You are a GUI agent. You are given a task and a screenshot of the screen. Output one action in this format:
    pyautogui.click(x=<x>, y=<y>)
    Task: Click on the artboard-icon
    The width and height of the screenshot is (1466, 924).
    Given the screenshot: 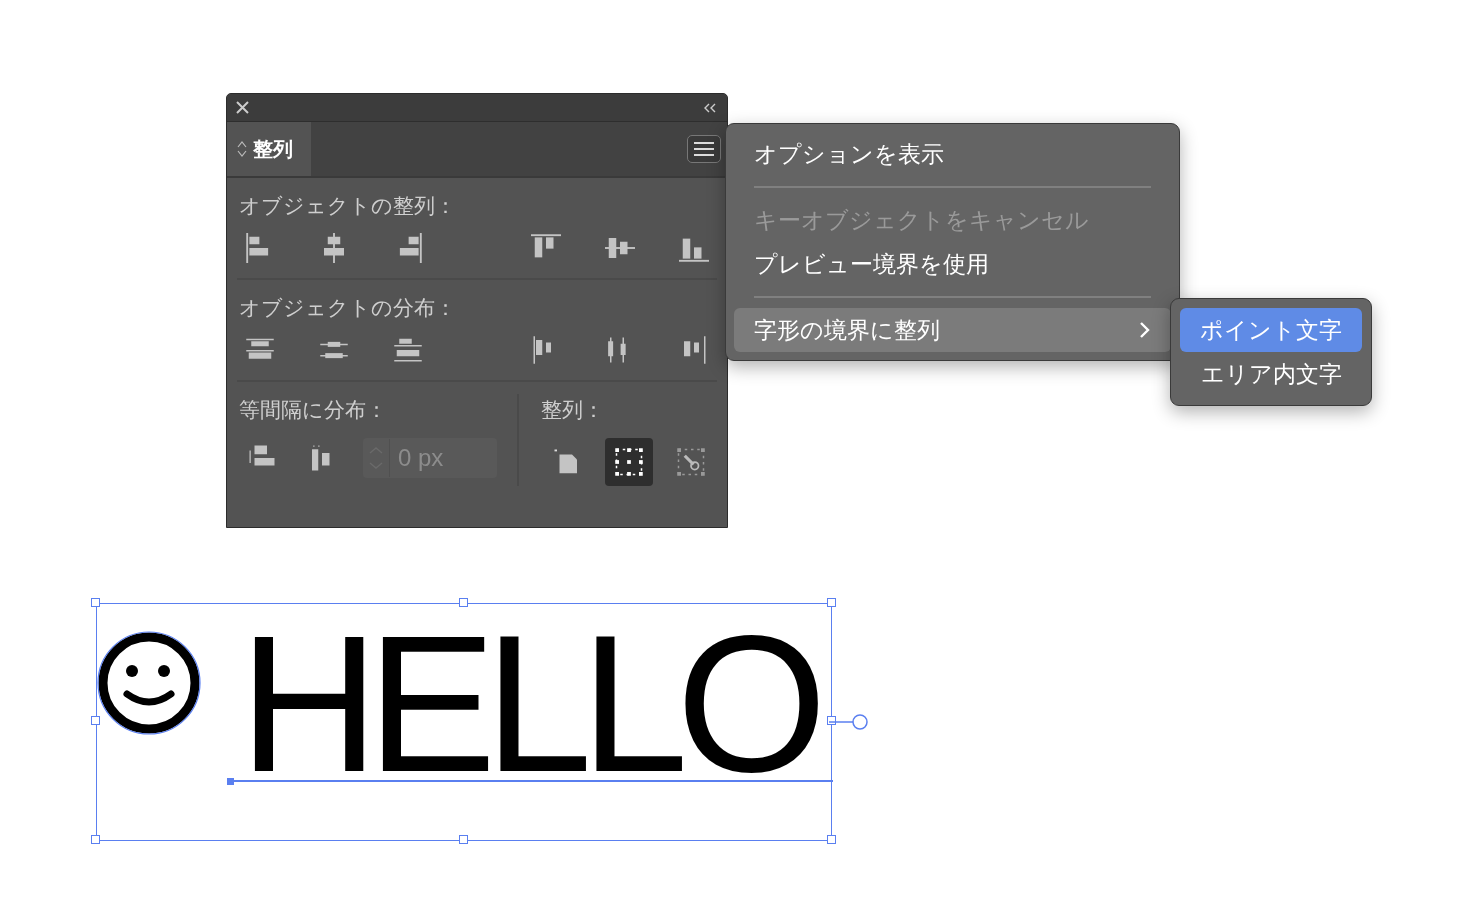 What is the action you would take?
    pyautogui.click(x=691, y=462)
    